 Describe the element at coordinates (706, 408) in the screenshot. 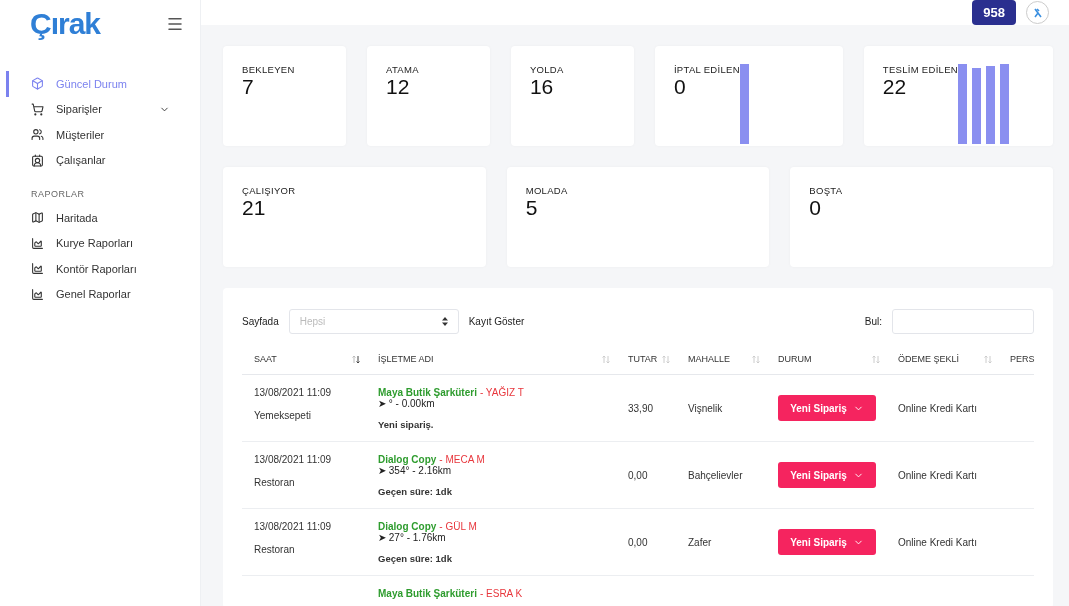

I see `district: Vişnelik` at that location.